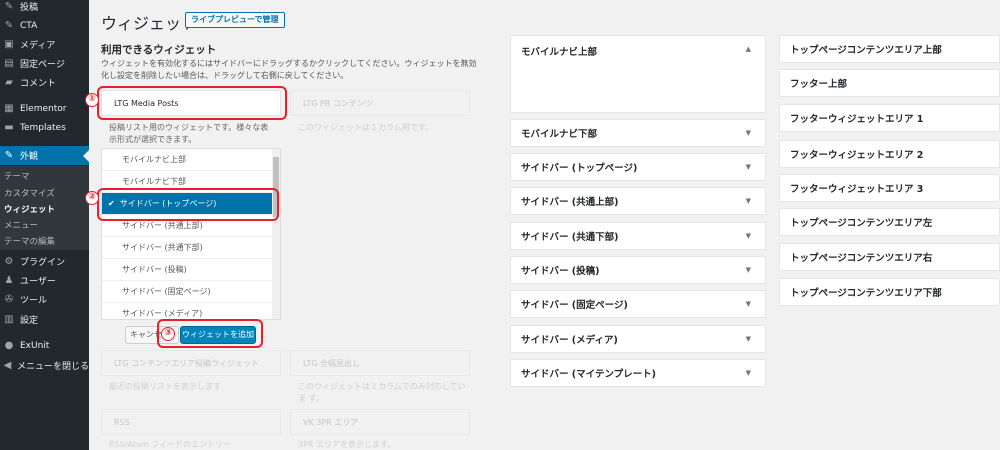 This screenshot has width=1000, height=450. I want to click on sidebar-panel-my-template: サイドバー (マイテンプレート) ▼, so click(638, 373).